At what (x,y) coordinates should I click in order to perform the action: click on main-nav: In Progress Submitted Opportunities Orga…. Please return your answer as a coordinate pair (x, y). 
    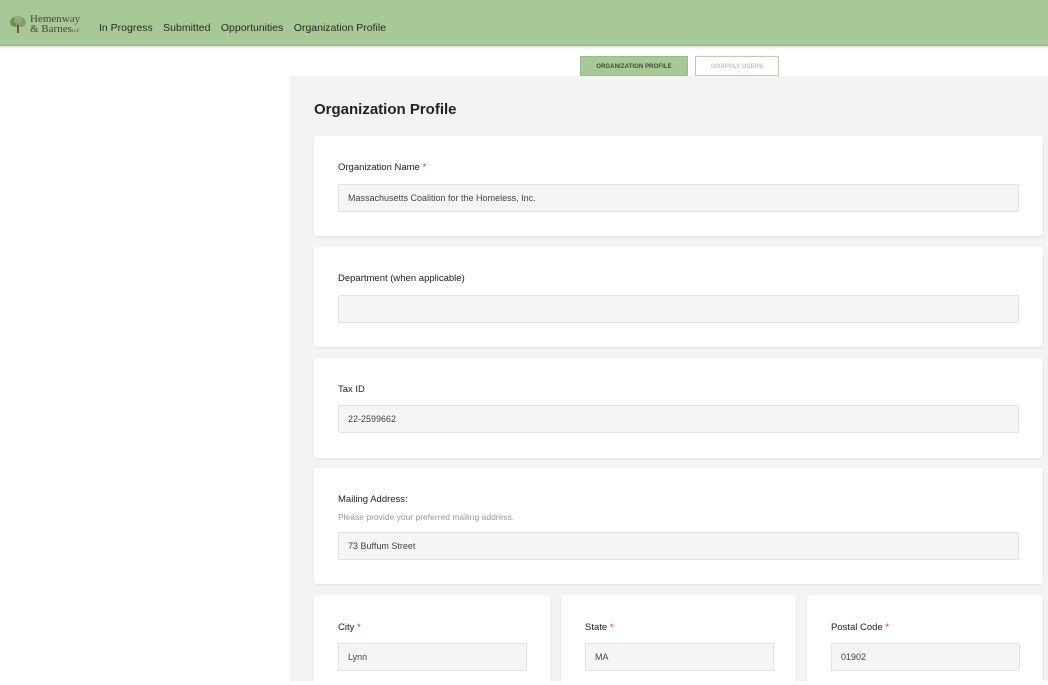
    Looking at the image, I should click on (245, 27).